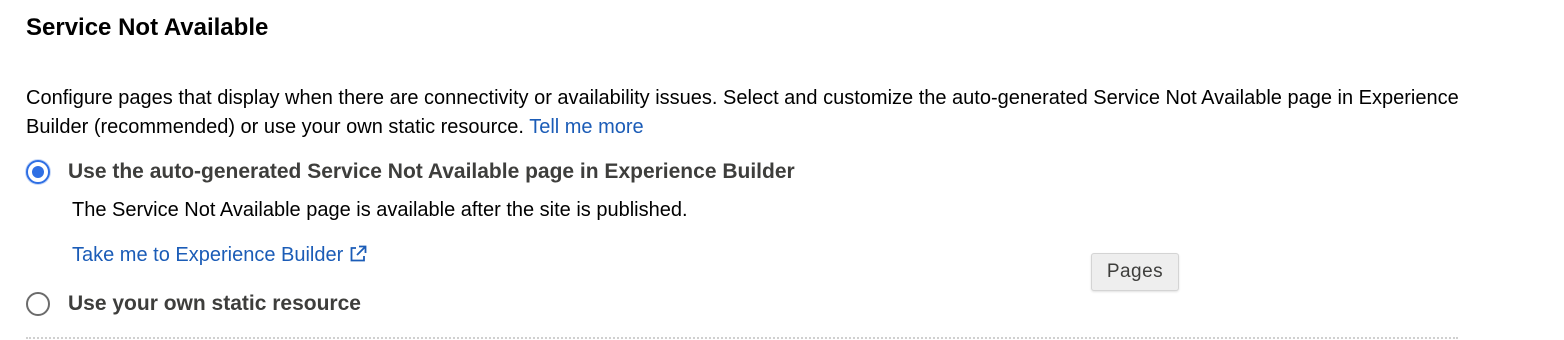 The width and height of the screenshot is (1564, 340). I want to click on experience-builder-link: Take me to Experience Builder, so click(220, 255).